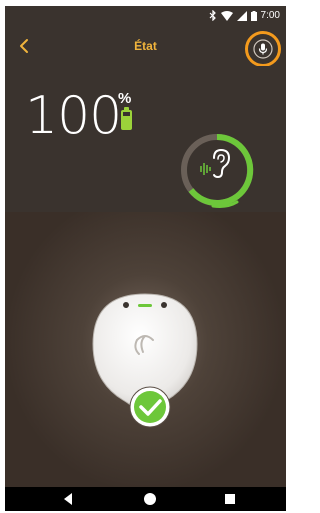 This screenshot has width=320, height=513. I want to click on status-bar: 7:00, so click(145, 16).